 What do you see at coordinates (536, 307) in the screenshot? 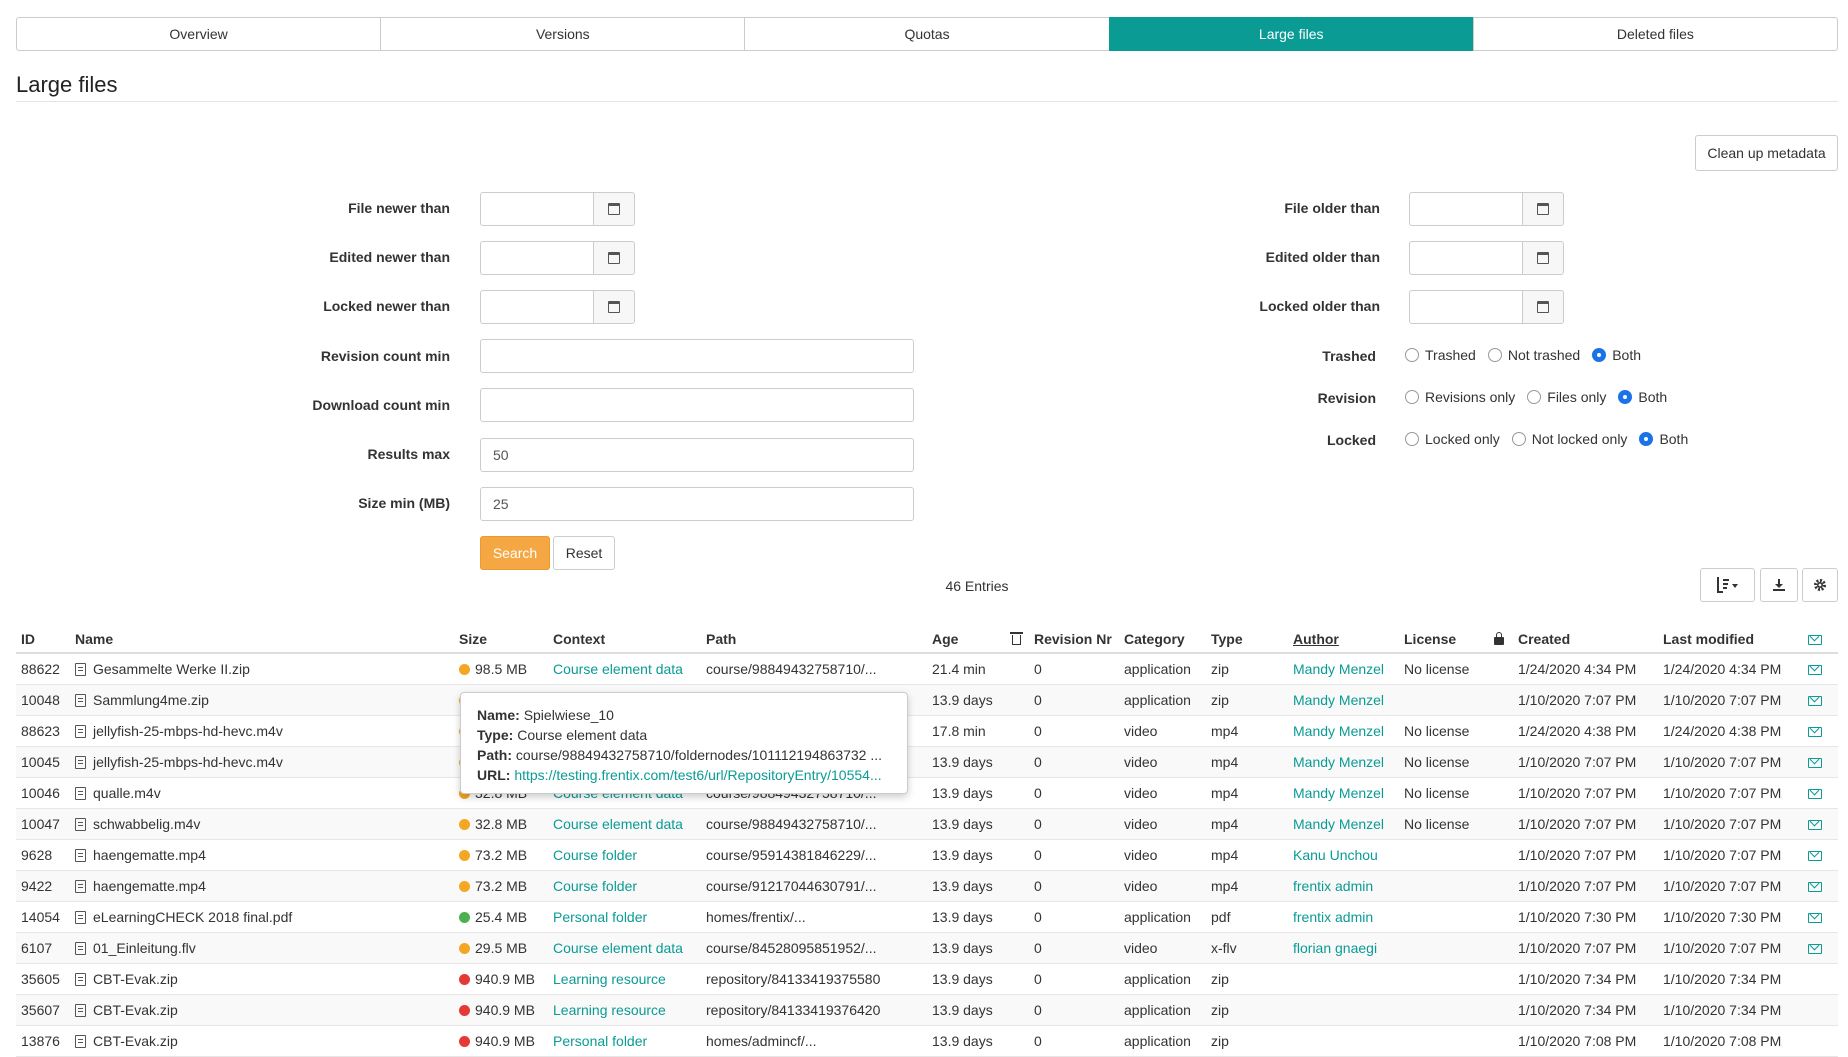
I see `locked-newer-input` at bounding box center [536, 307].